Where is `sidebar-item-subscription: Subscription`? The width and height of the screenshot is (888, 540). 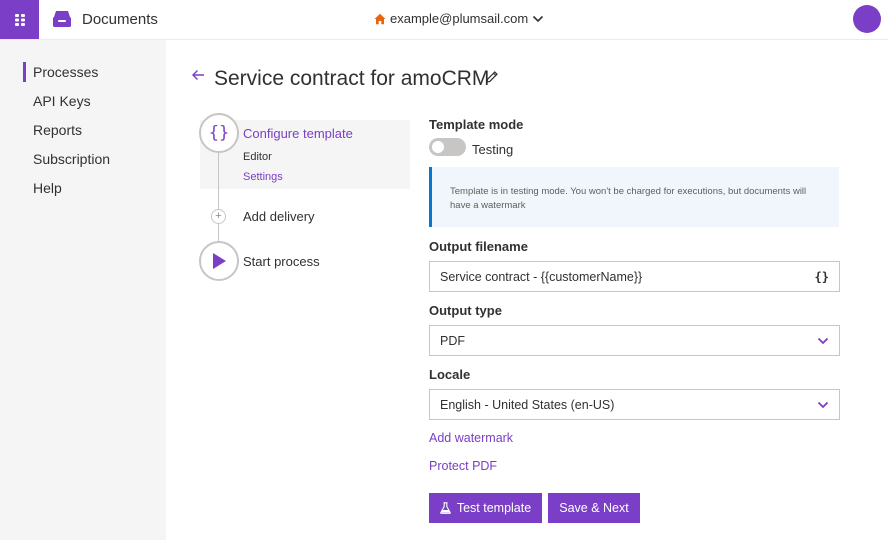
sidebar-item-subscription: Subscription is located at coordinates (71, 159).